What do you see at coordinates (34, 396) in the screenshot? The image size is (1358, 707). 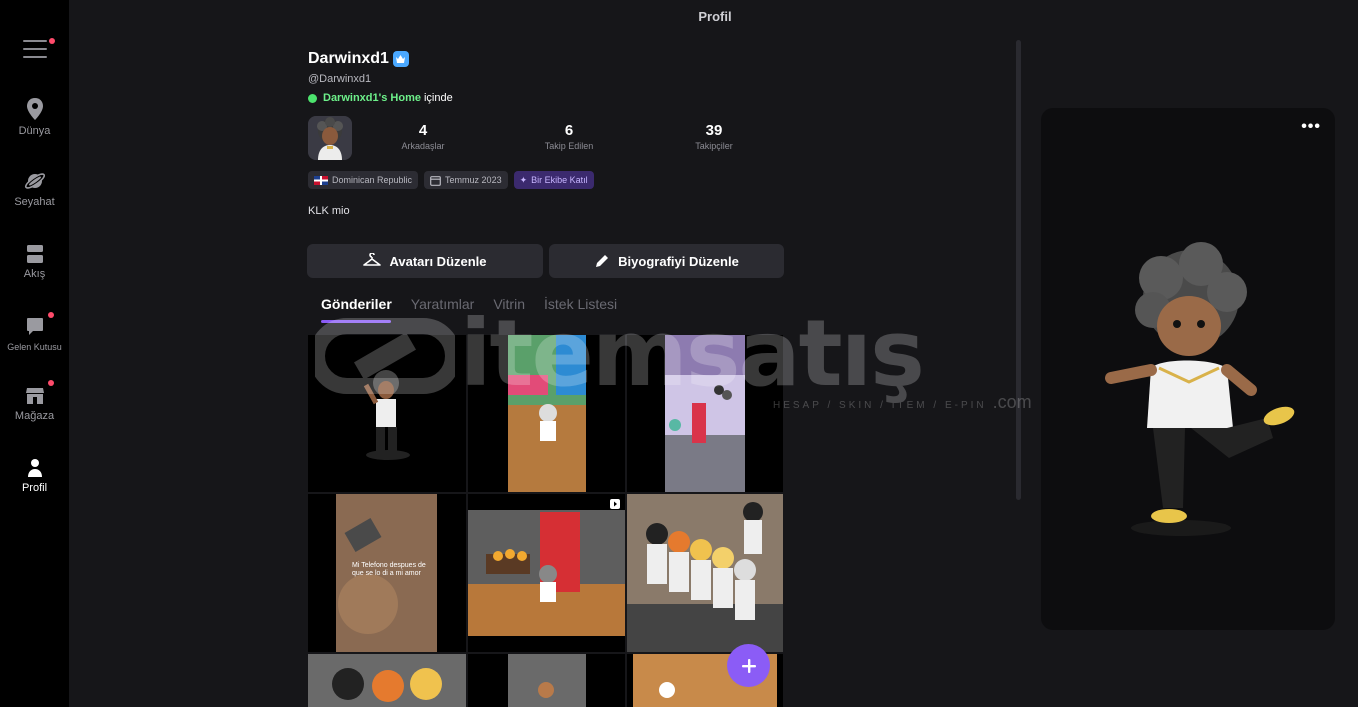 I see `shop-icon` at bounding box center [34, 396].